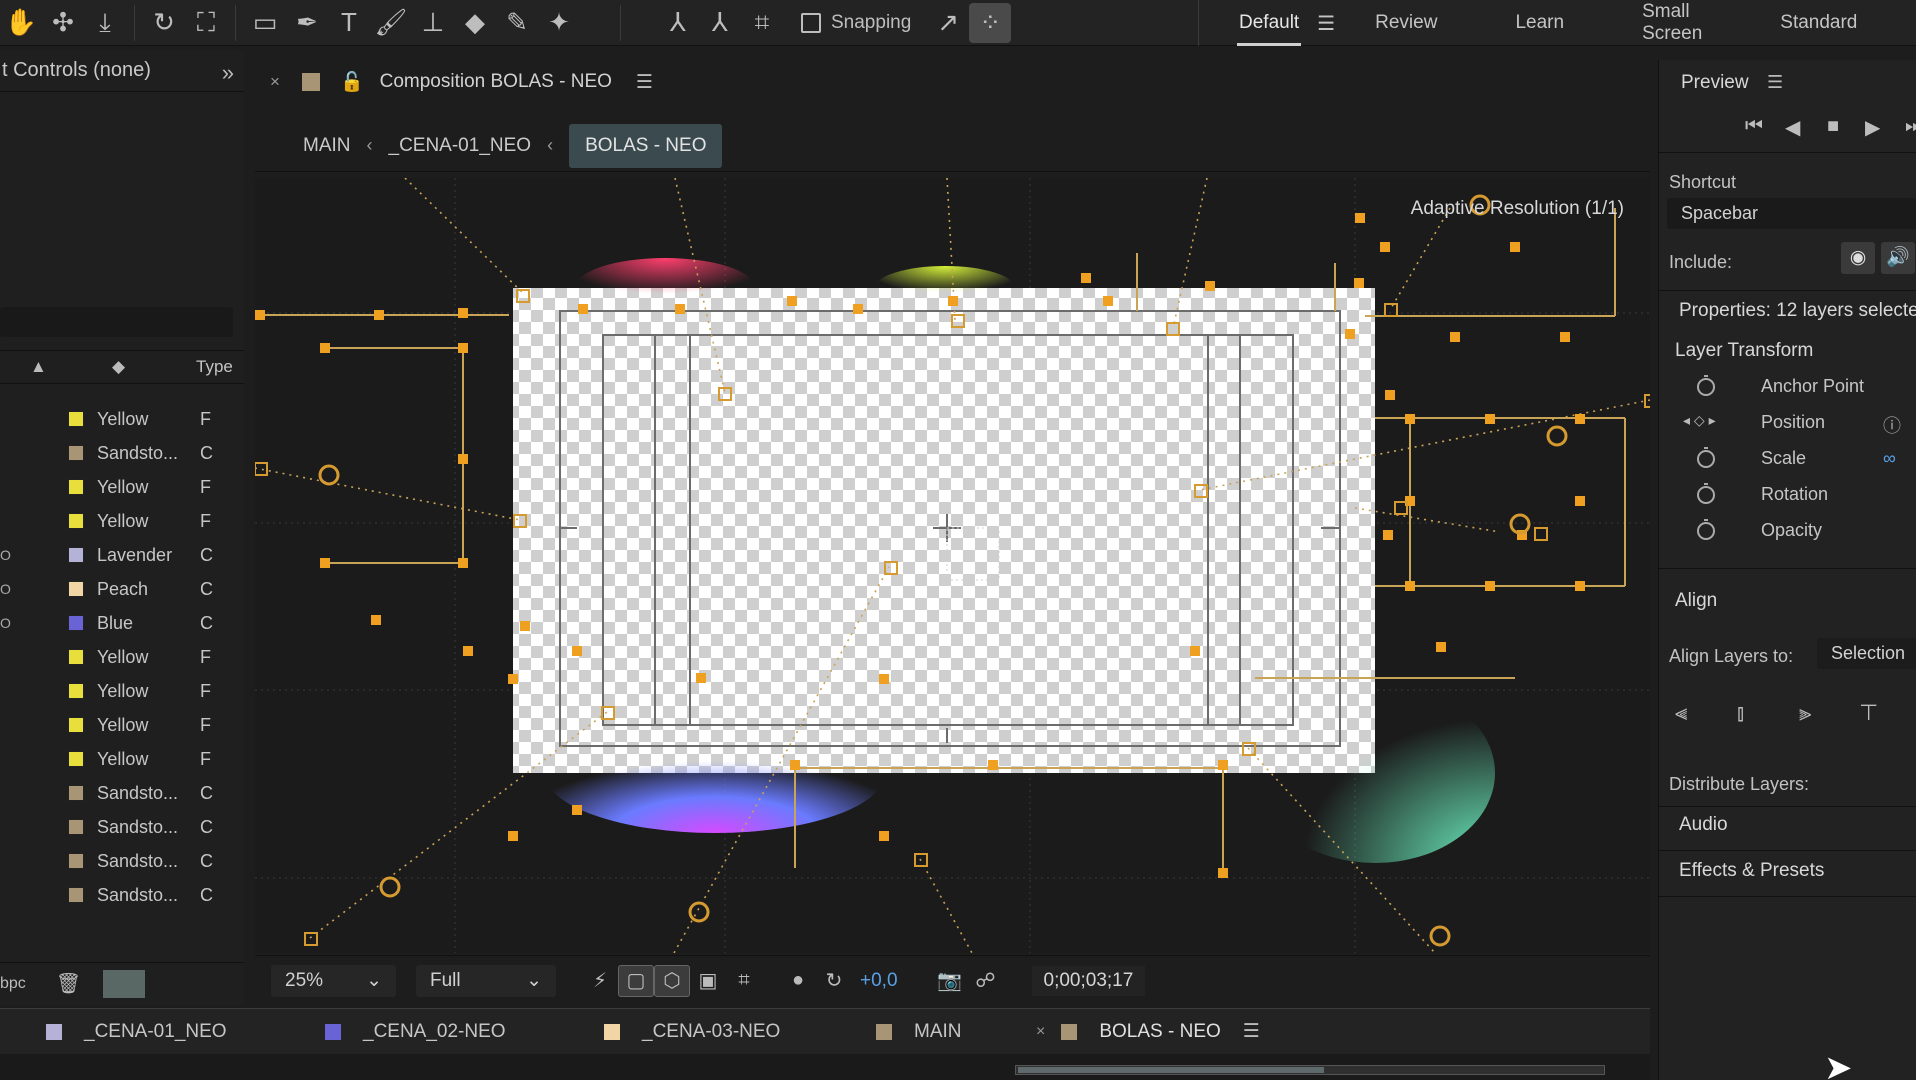 The height and width of the screenshot is (1080, 1916). What do you see at coordinates (1703, 825) in the screenshot?
I see `audio-panel-title: Audio` at bounding box center [1703, 825].